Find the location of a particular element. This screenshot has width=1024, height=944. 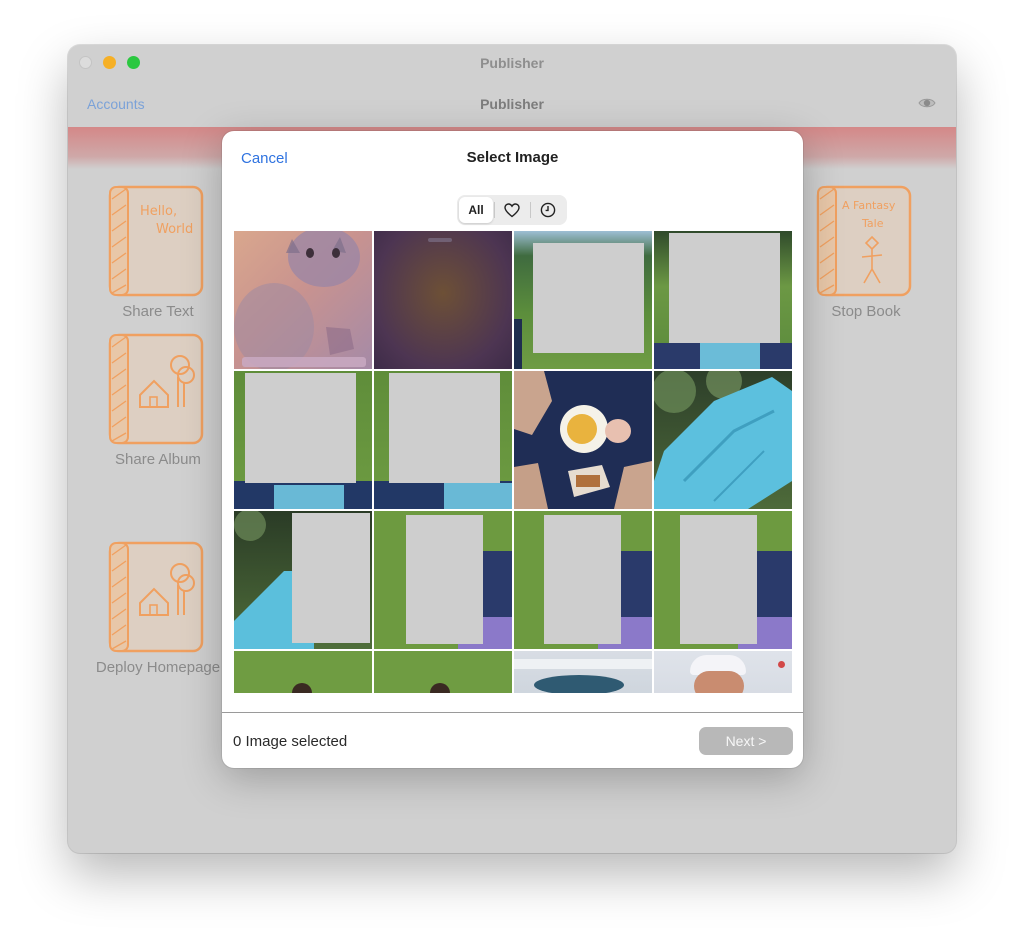

book-cover-icon: Hello, World is located at coordinates (156, 241).